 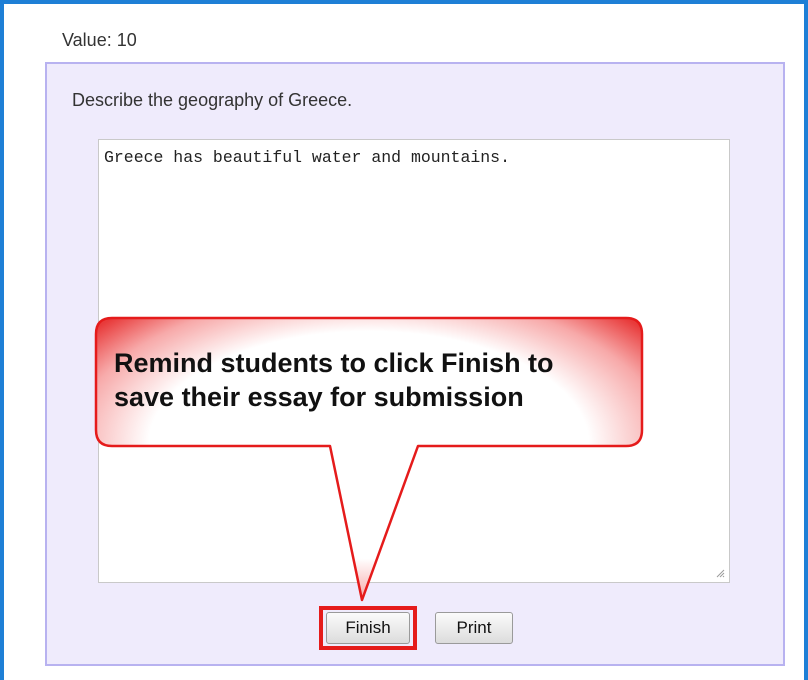 What do you see at coordinates (334, 363) in the screenshot?
I see `callout-line-1: Remind students to click Finish to` at bounding box center [334, 363].